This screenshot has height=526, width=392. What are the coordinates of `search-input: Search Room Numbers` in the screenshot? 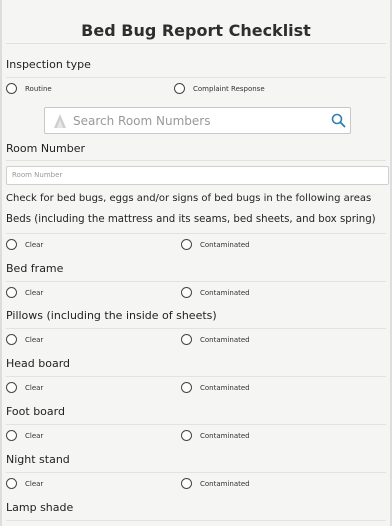 It's located at (141, 121).